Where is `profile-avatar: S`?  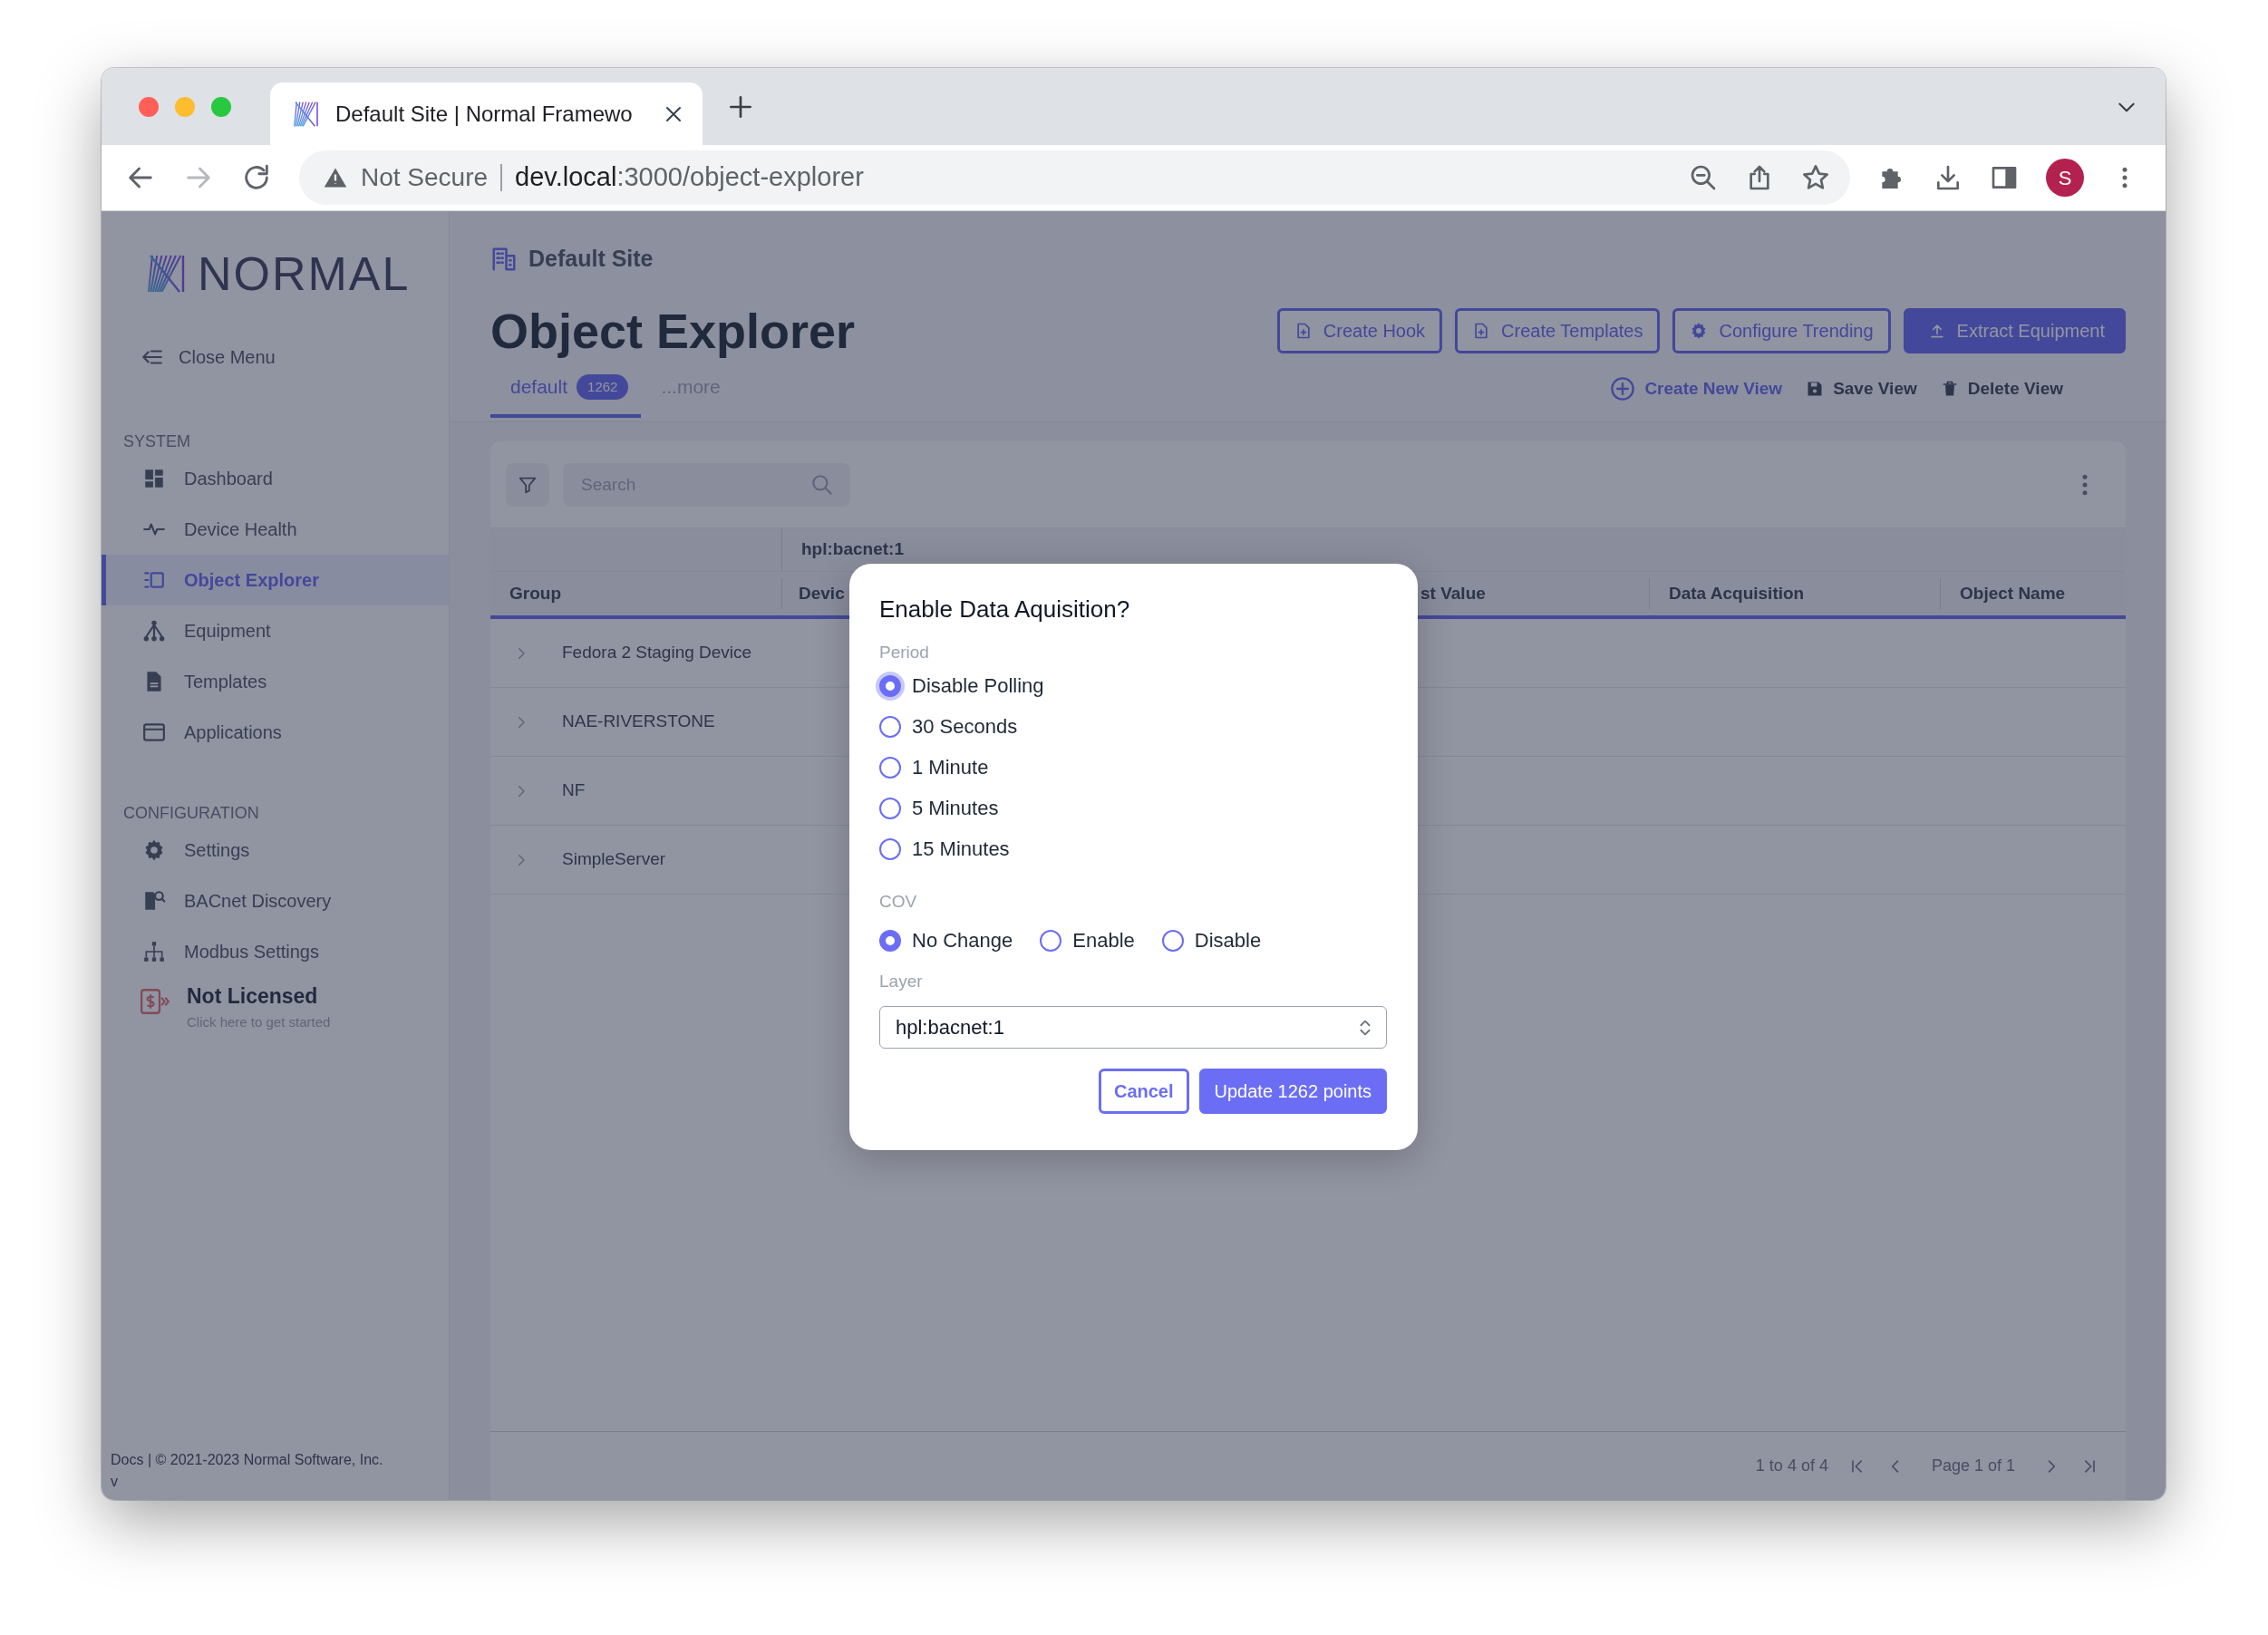
profile-avatar: S is located at coordinates (2065, 178).